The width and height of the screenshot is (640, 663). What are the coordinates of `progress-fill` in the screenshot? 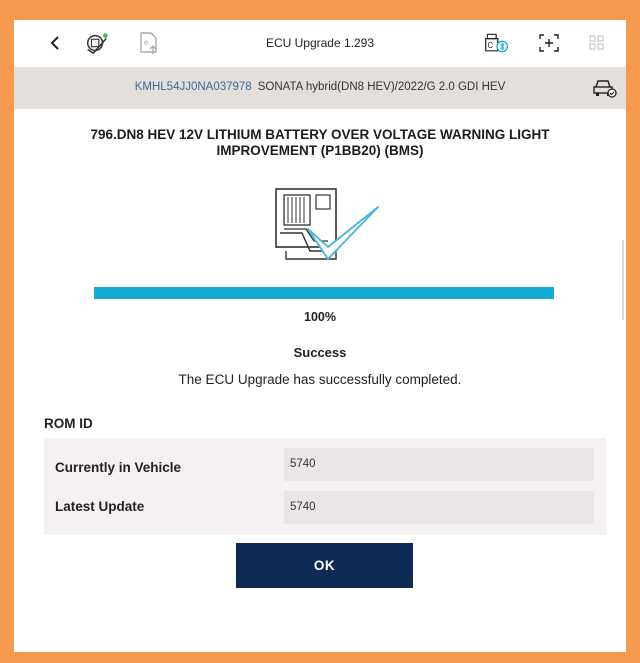 It's located at (324, 293).